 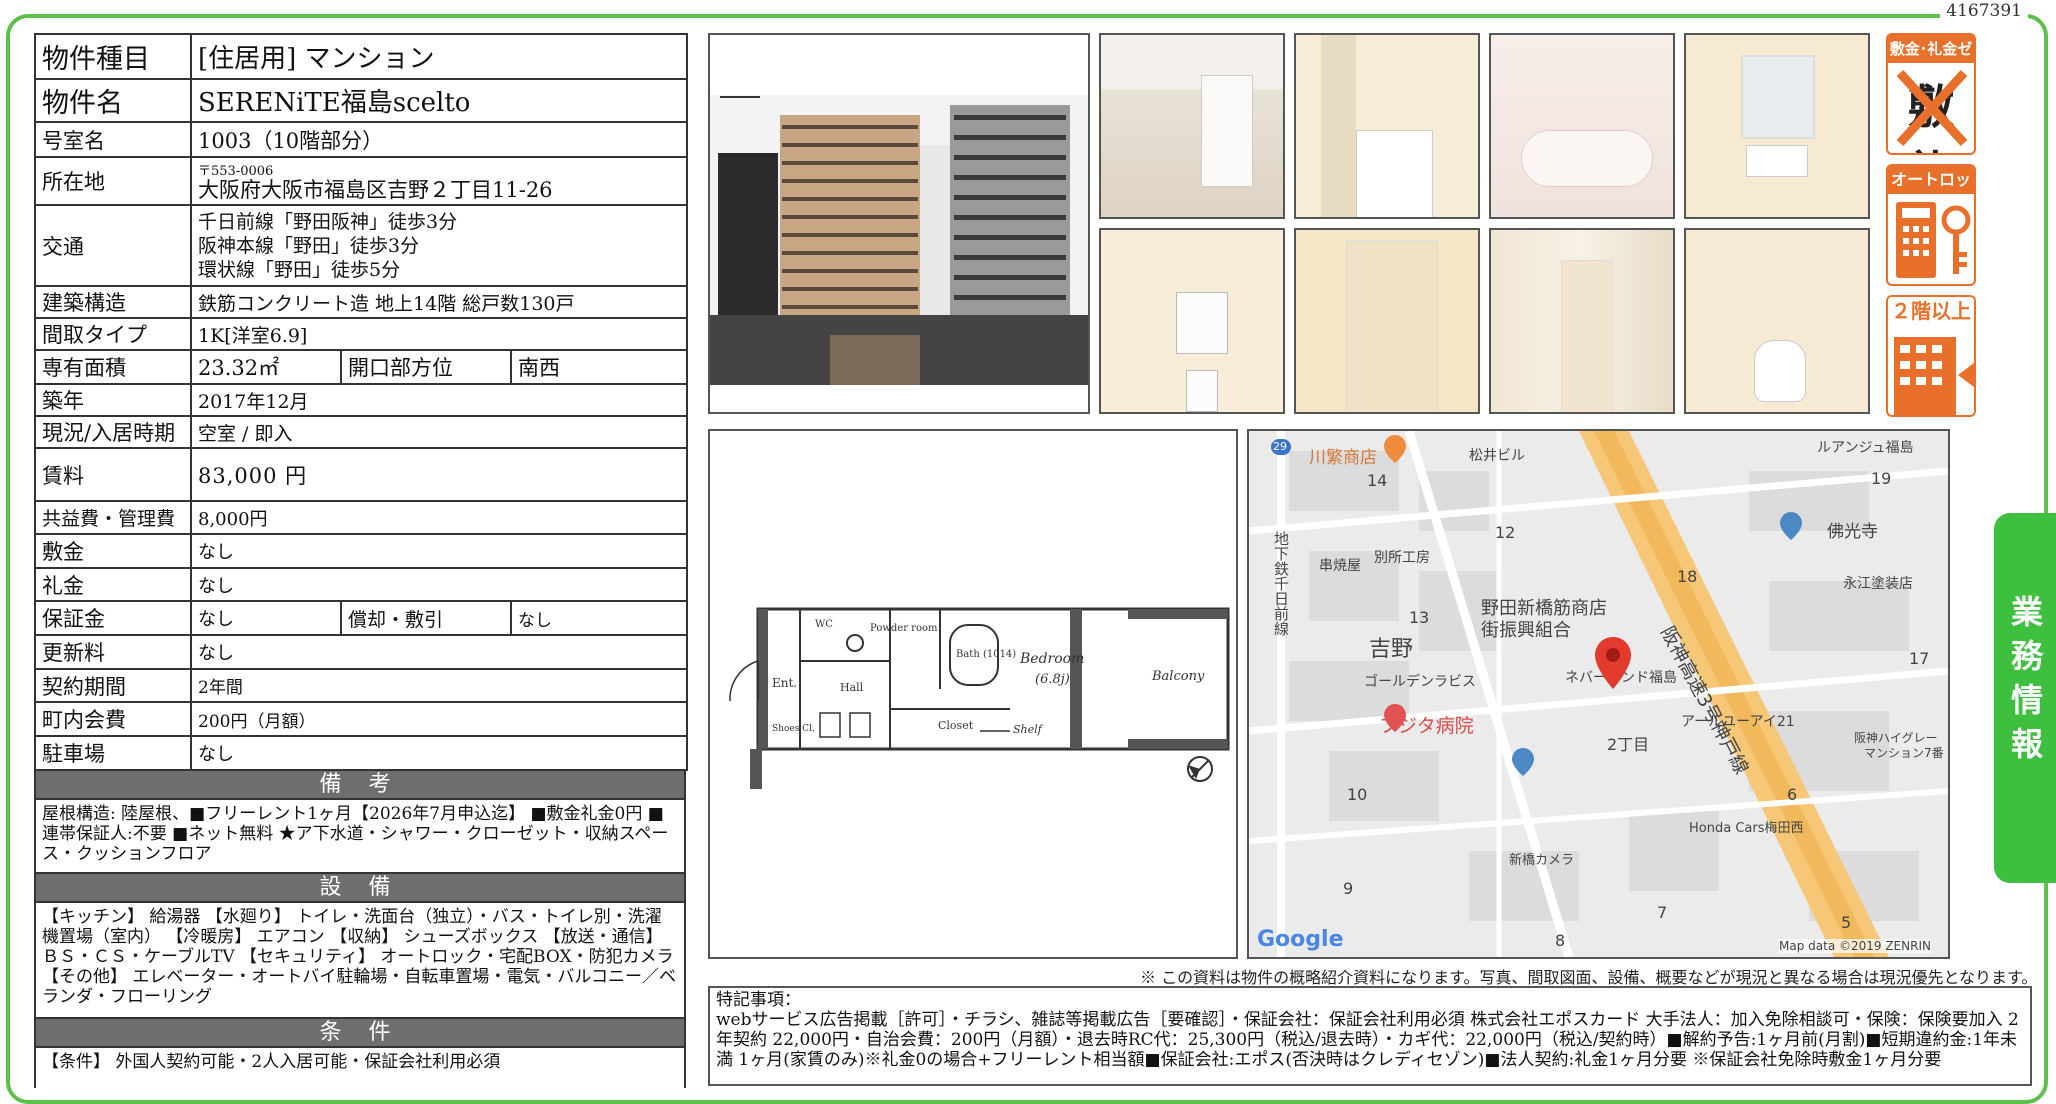 What do you see at coordinates (1984, 11) in the screenshot?
I see `property-id: 4167391` at bounding box center [1984, 11].